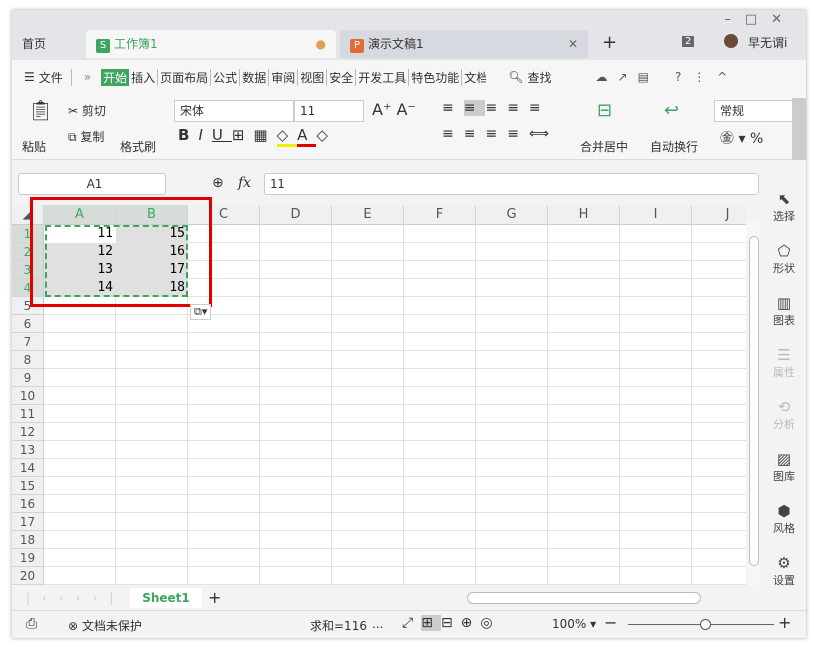 This screenshot has height=647, width=815. Describe the element at coordinates (244, 183) in the screenshot. I see `fx-icon: fx` at that location.